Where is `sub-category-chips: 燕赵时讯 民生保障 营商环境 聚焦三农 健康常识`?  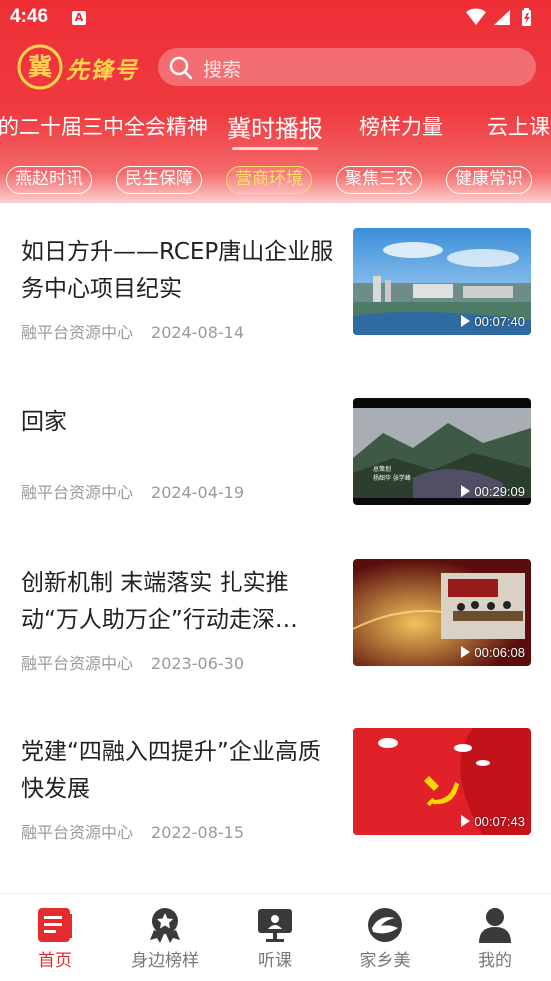
sub-category-chips: 燕赵时讯 民生保障 营商环境 聚焦三农 健康常识 is located at coordinates (275, 181).